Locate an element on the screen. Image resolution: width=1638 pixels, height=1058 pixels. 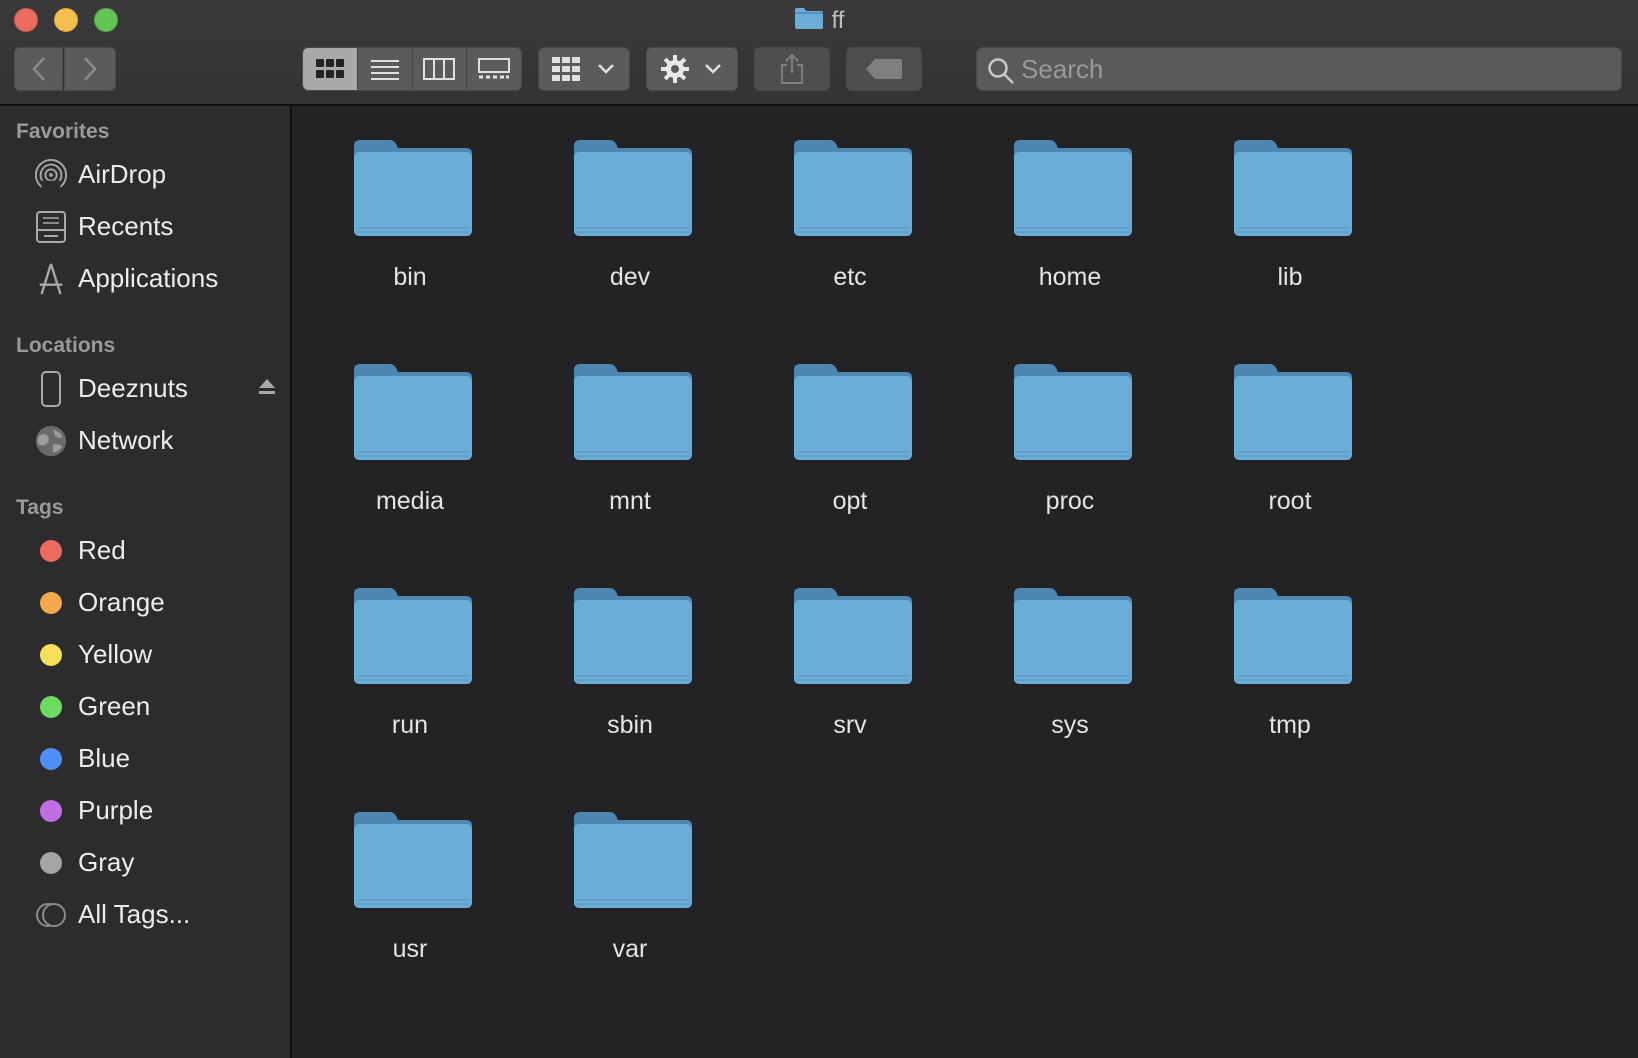
folder-name: tmp is located at coordinates (1290, 725).